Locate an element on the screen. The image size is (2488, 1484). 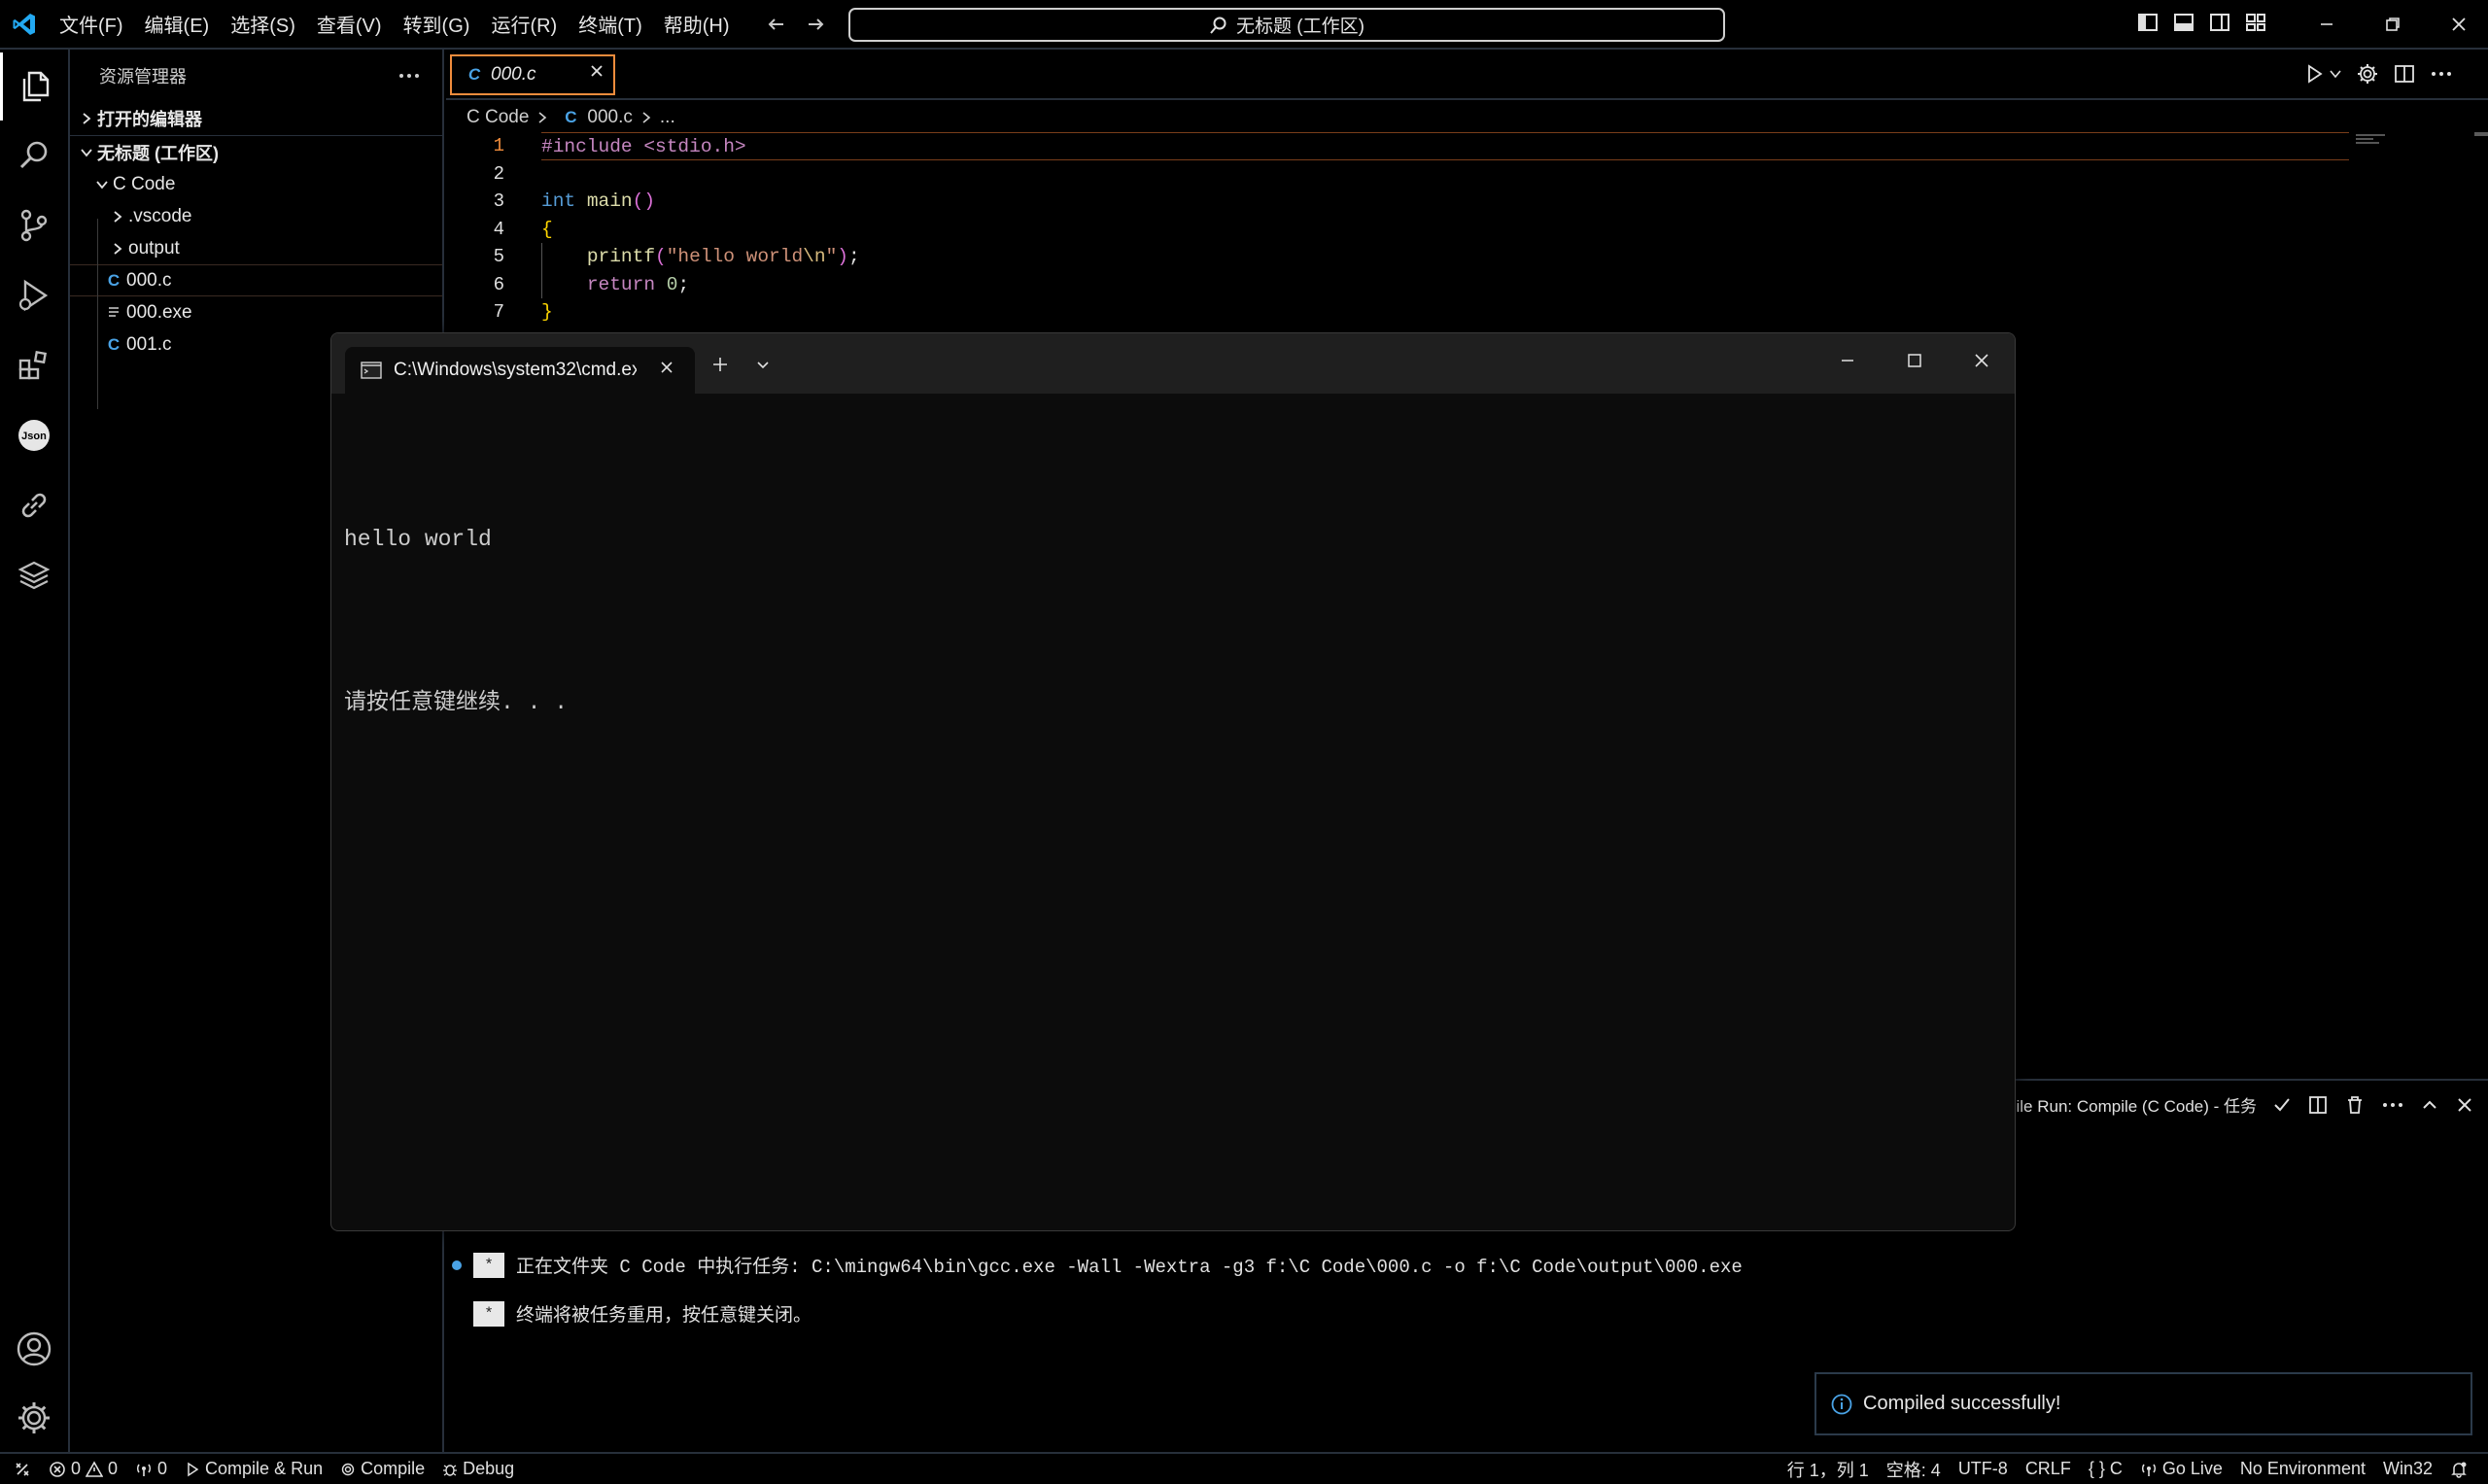
svg-text: Json is located at coordinates (34, 436).